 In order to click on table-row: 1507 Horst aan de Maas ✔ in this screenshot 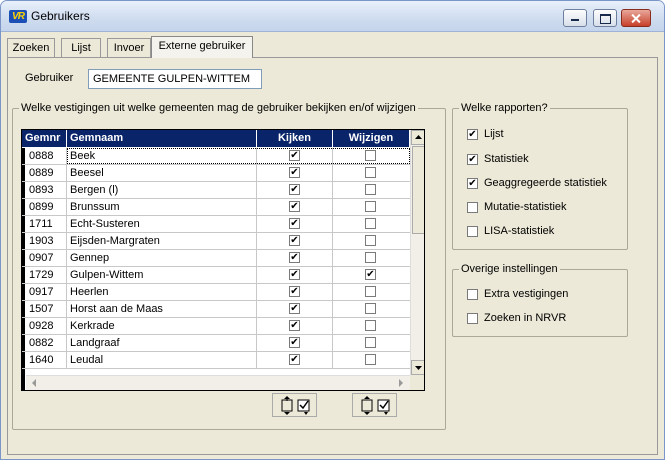, I will do `click(216, 309)`.